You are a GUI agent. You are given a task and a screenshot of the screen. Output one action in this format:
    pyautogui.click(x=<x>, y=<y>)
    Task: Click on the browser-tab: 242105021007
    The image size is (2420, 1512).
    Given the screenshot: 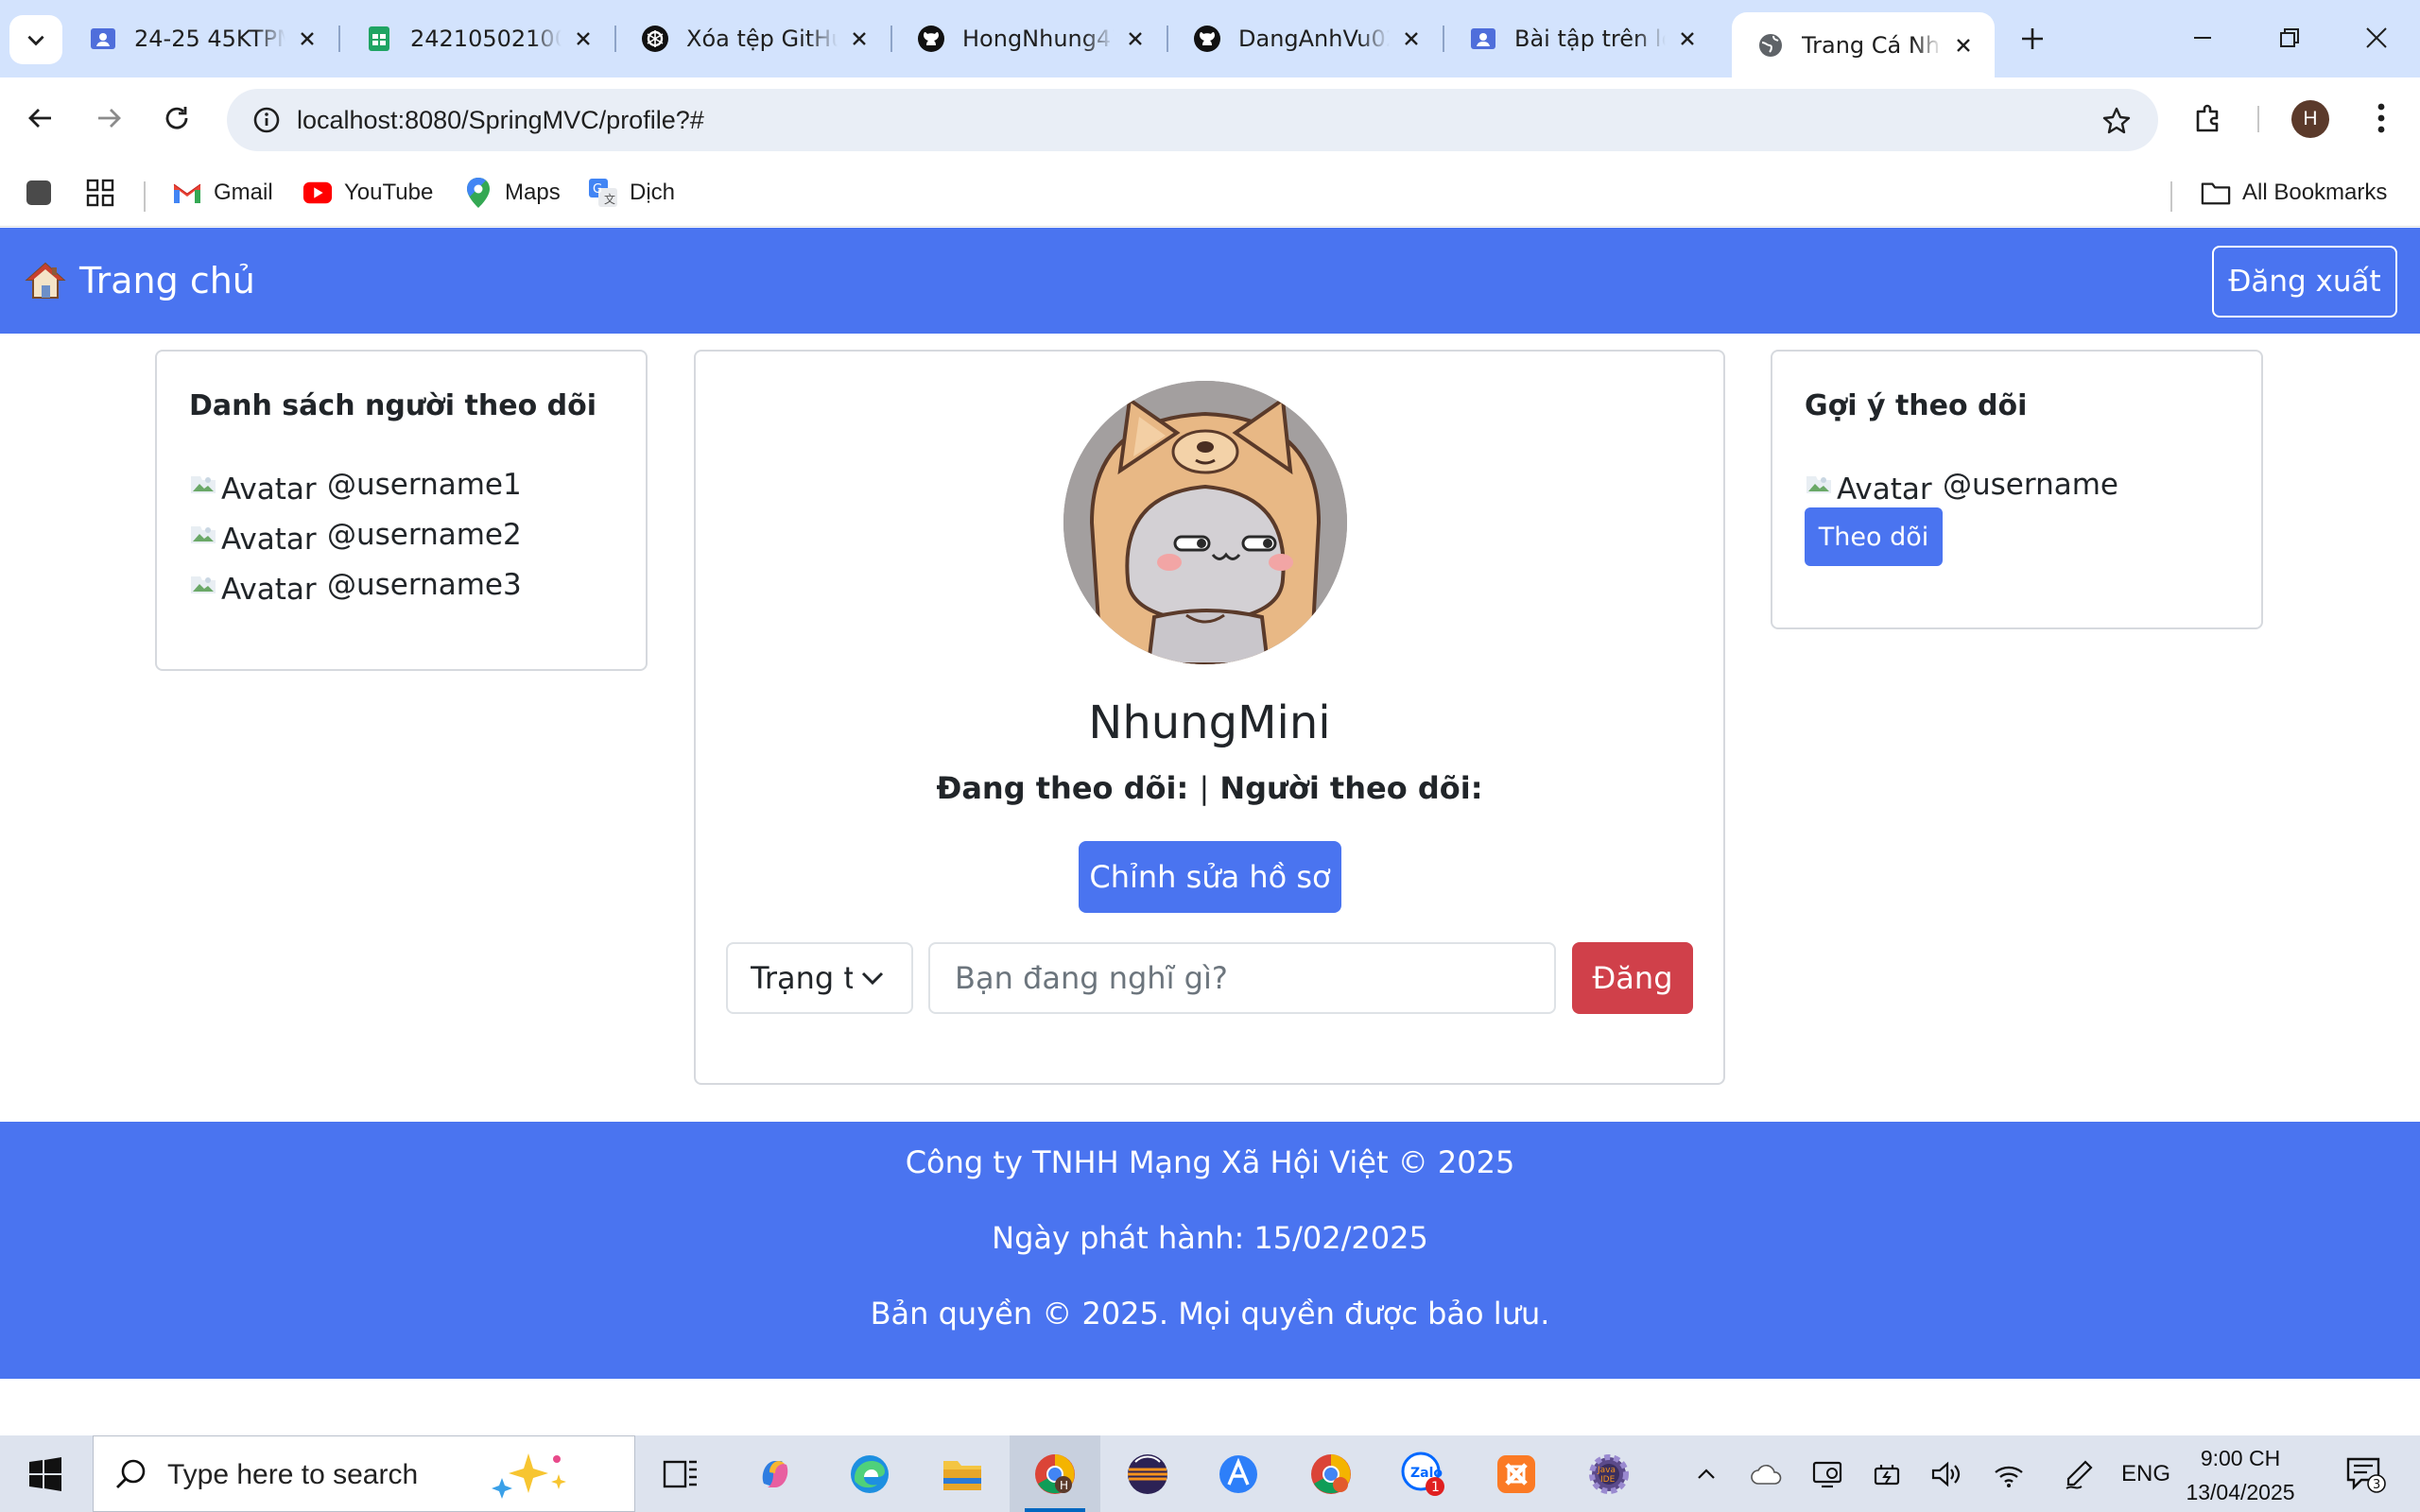 What is the action you would take?
    pyautogui.click(x=478, y=38)
    